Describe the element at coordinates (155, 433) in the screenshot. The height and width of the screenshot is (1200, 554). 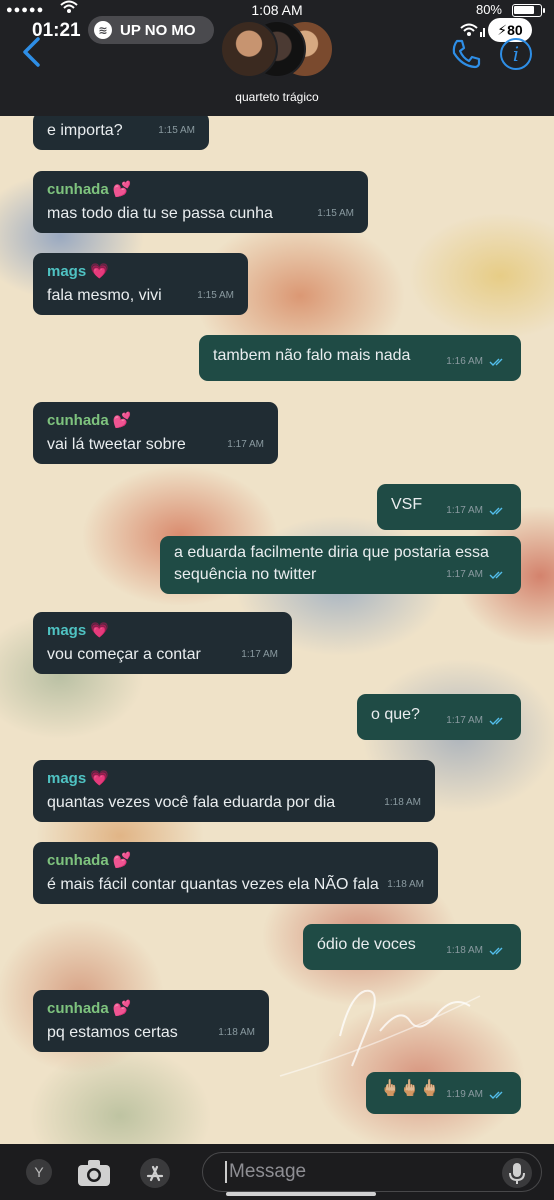
I see `message-bubble: cunhada 💕 vai lá tweetar sobre 1:17 AM` at that location.